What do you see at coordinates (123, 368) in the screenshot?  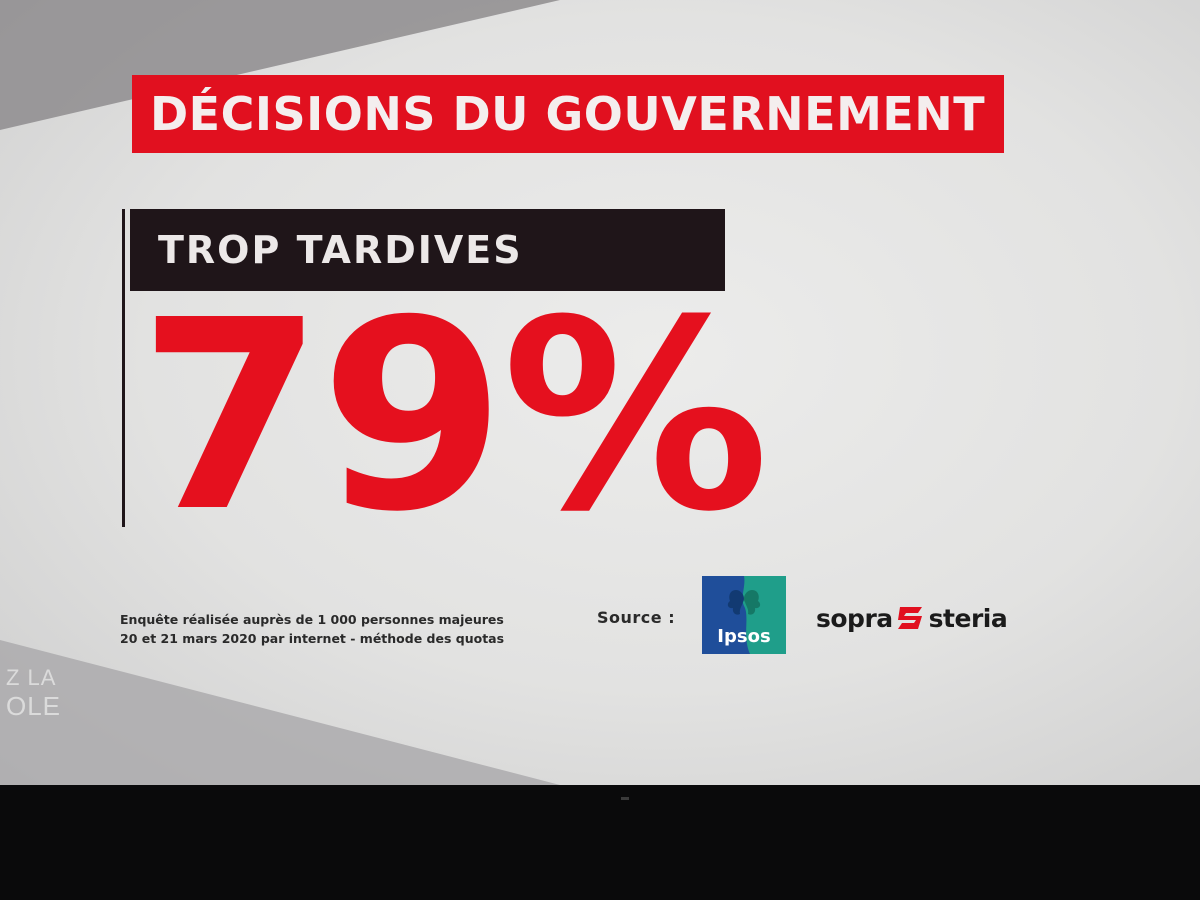 I see `accent-vertical-line` at bounding box center [123, 368].